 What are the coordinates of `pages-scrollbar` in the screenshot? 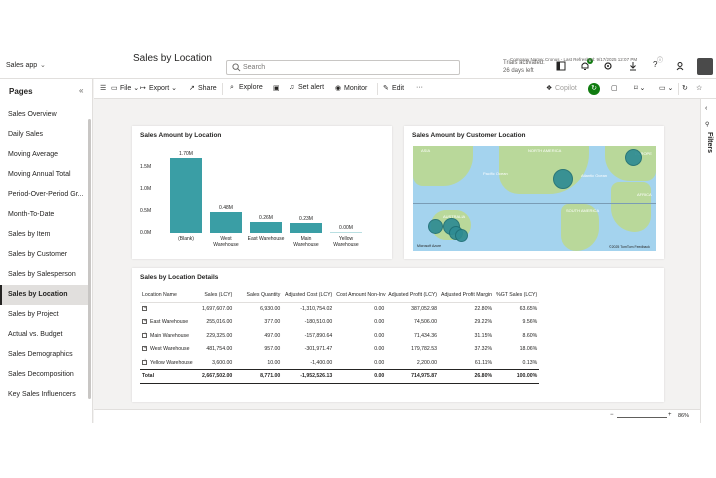 It's located at (89, 259).